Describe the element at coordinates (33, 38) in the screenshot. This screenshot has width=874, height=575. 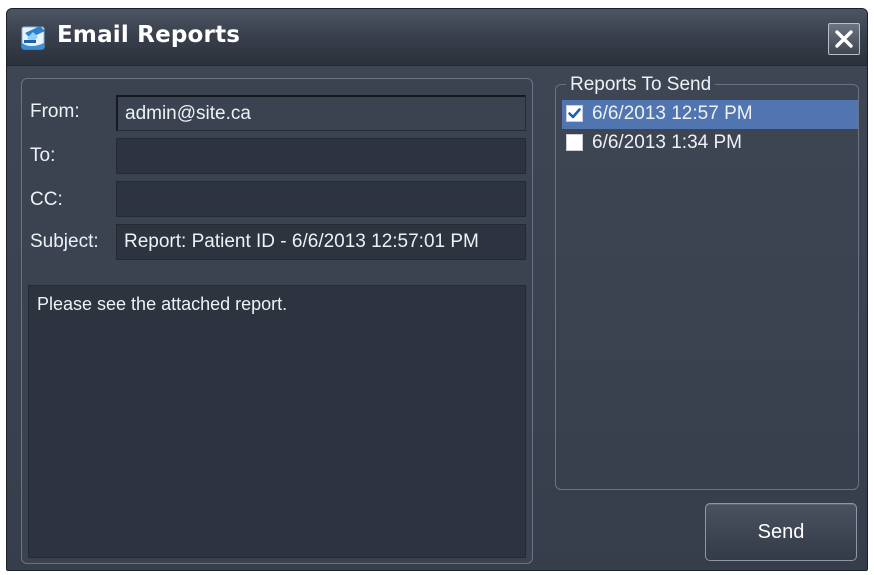
I see `email-report-icon` at that location.